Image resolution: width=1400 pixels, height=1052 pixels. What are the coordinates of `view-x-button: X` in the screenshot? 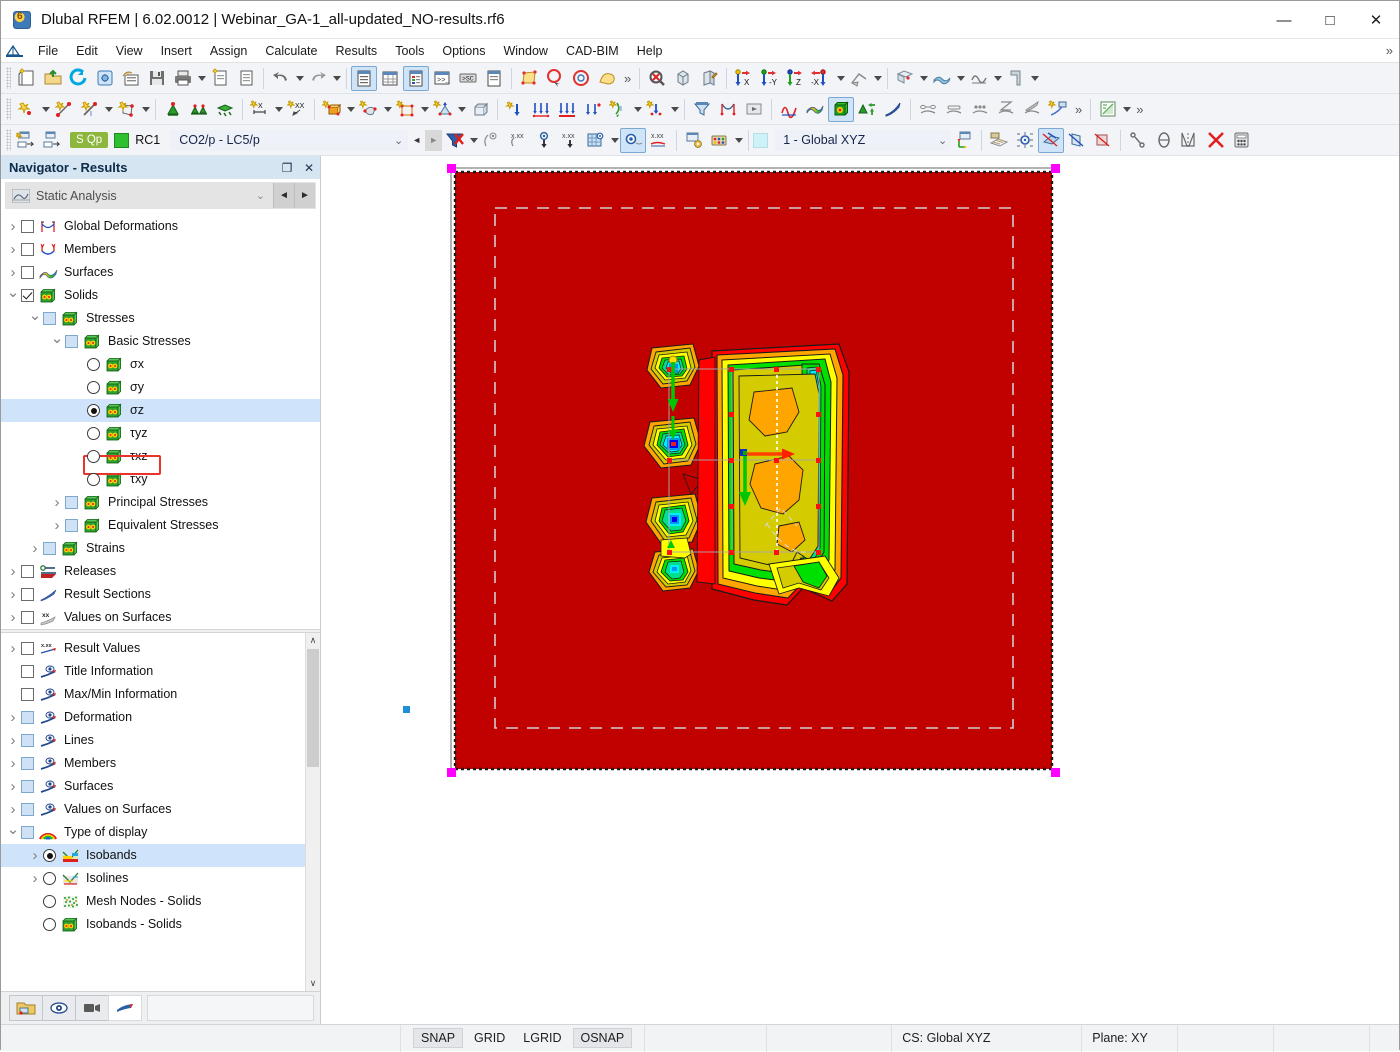 It's located at (744, 78).